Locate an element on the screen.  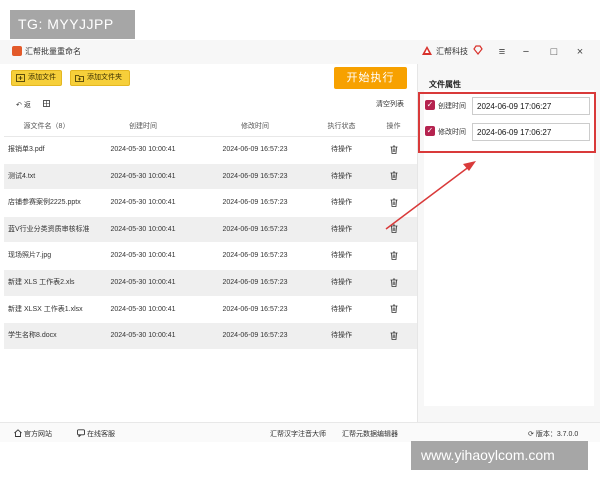
pinyin-tool-link: 汇帮汉字注音大师 is located at coordinates (298, 434).